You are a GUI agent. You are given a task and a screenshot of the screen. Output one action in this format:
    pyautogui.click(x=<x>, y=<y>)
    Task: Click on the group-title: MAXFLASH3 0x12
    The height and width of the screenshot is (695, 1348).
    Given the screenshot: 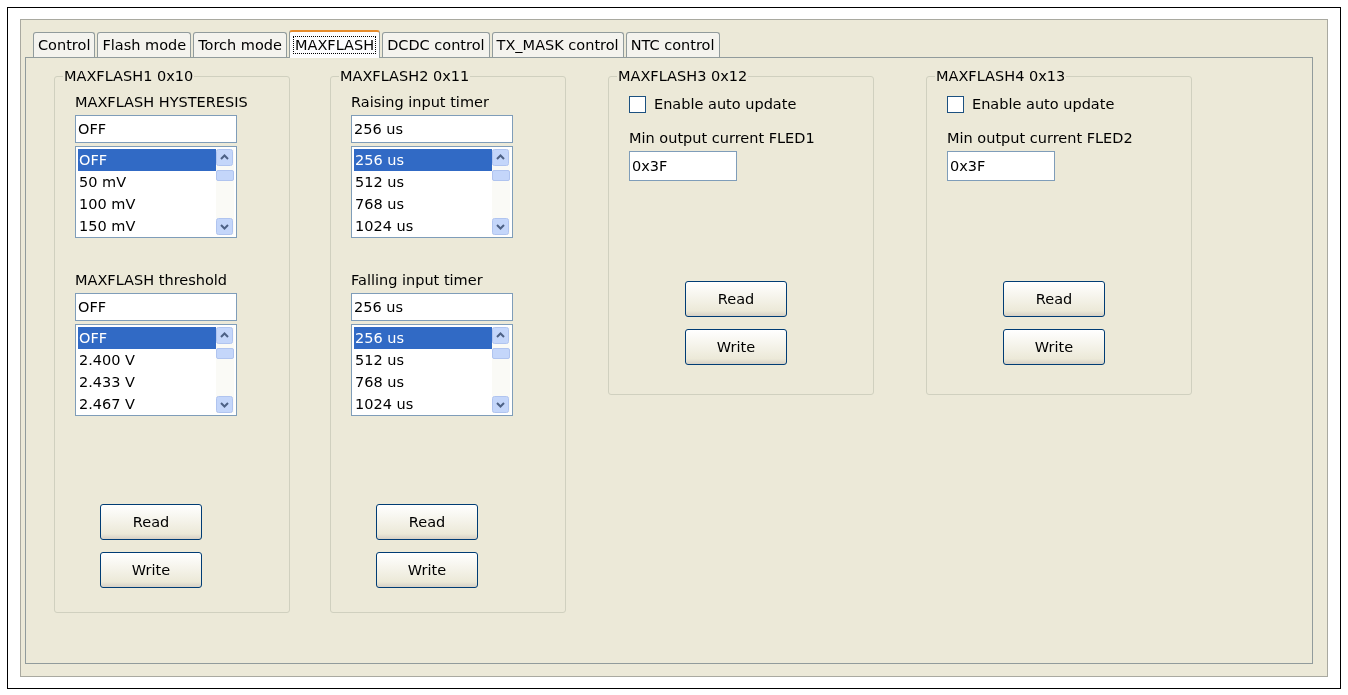 What is the action you would take?
    pyautogui.click(x=683, y=76)
    